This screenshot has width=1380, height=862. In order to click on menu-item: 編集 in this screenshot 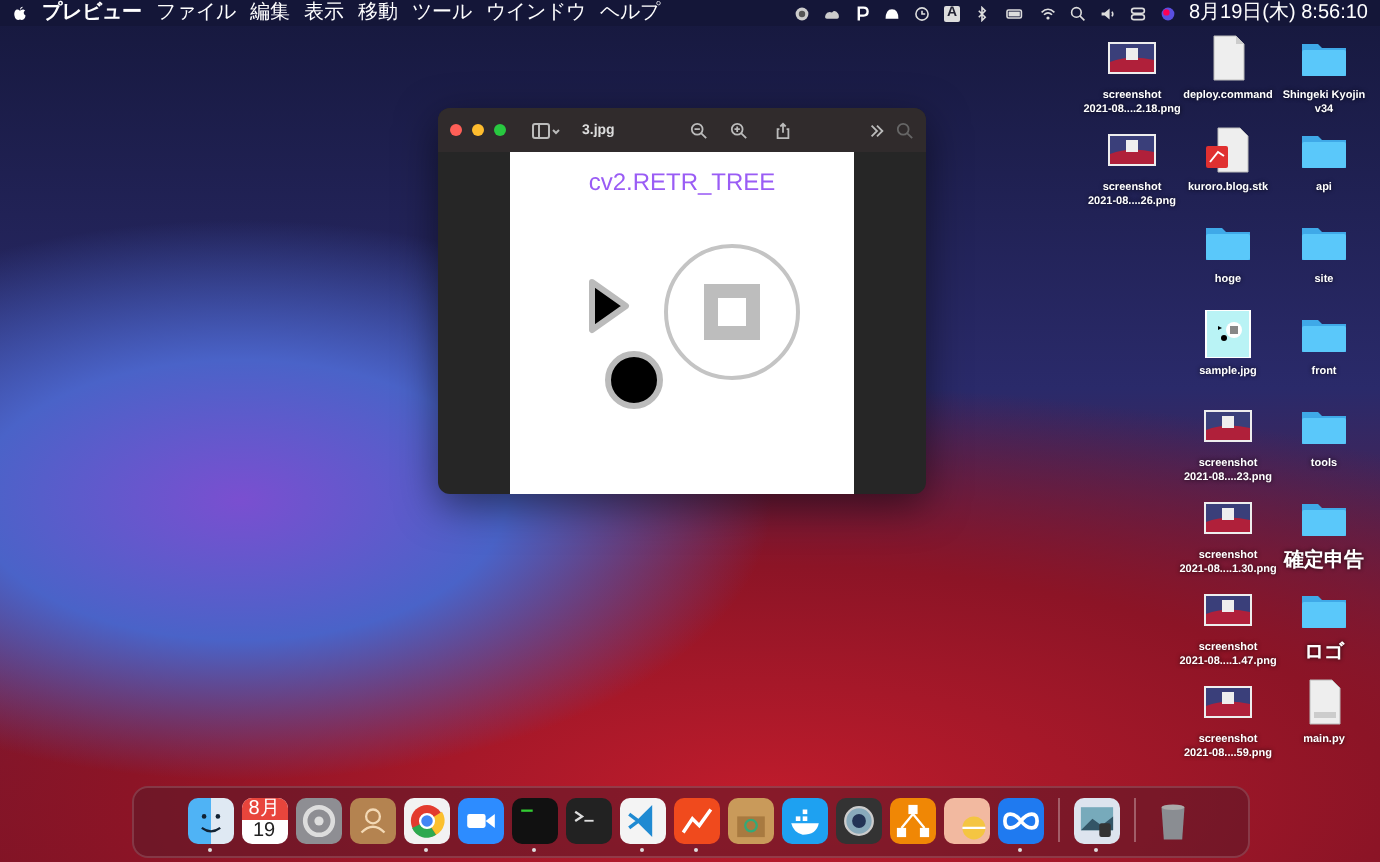, I will do `click(270, 13)`.